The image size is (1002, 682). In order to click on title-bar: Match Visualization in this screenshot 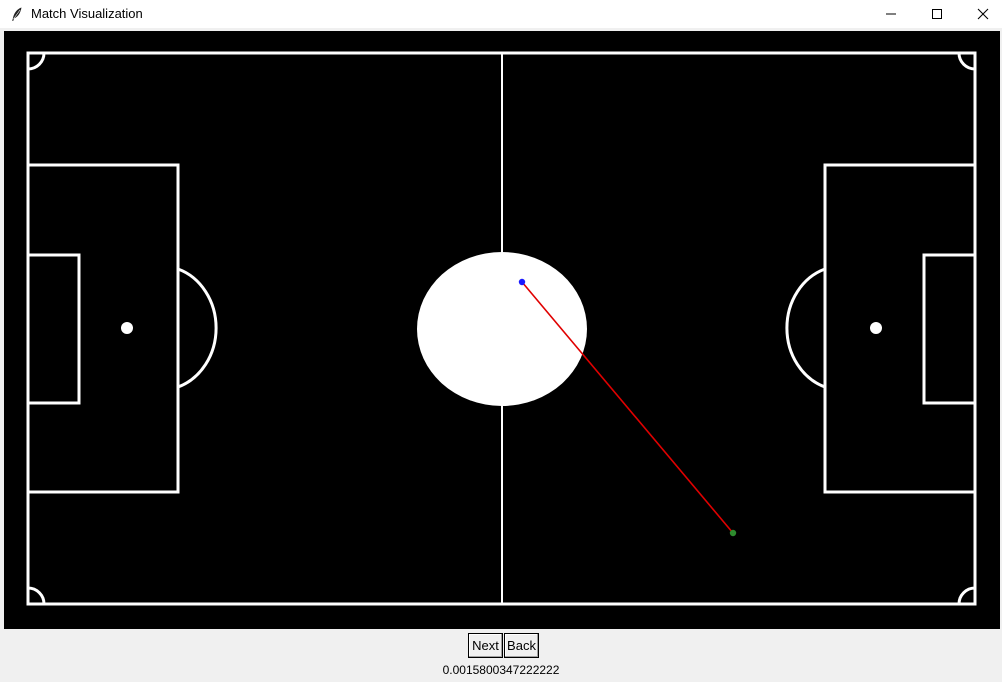, I will do `click(501, 14)`.